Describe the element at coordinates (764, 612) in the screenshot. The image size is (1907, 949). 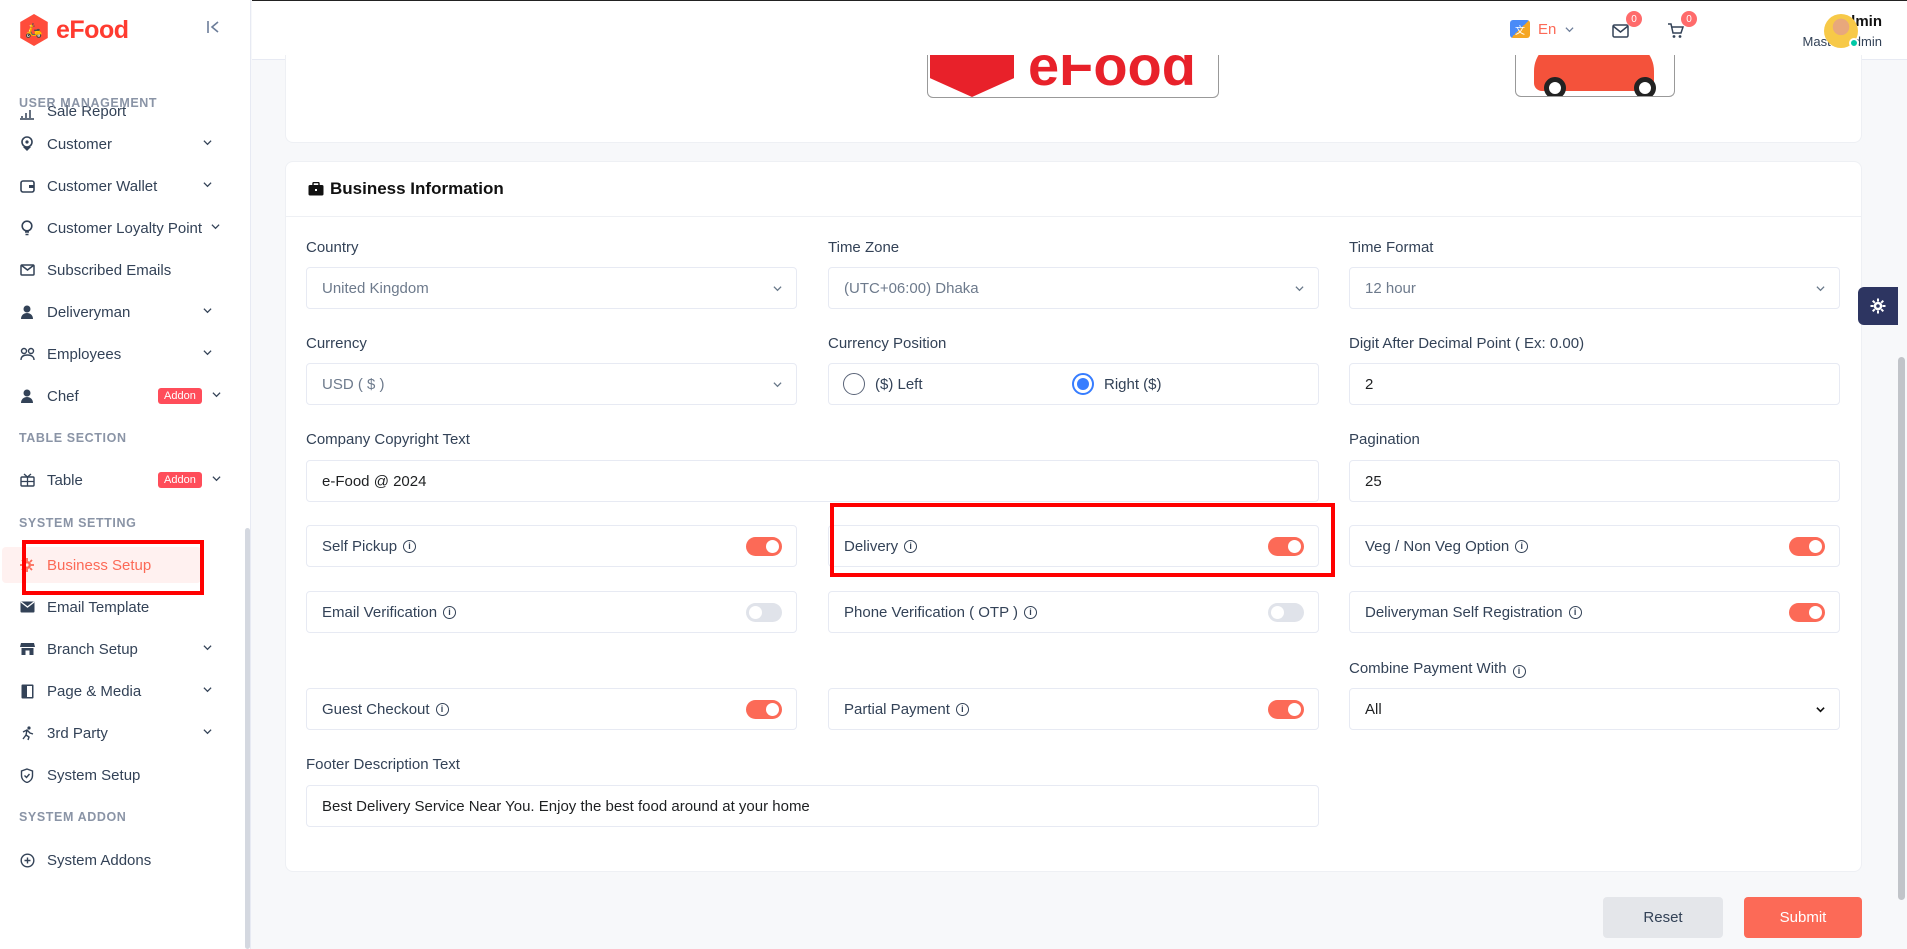
I see `email-verification-toggle` at that location.